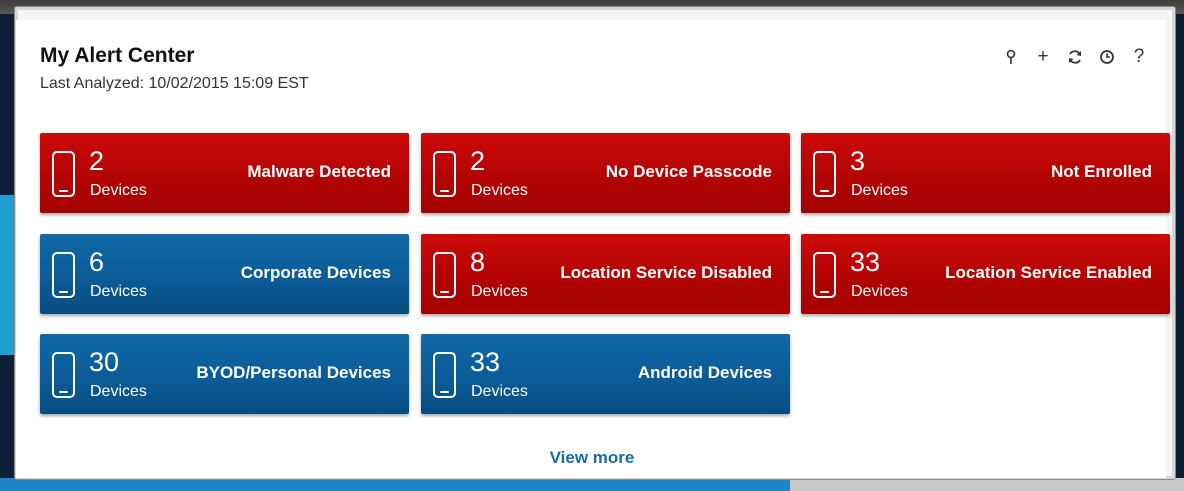 The image size is (1184, 491). What do you see at coordinates (605, 374) in the screenshot?
I see `tile-android-devices: 33 Devices Android Devices` at bounding box center [605, 374].